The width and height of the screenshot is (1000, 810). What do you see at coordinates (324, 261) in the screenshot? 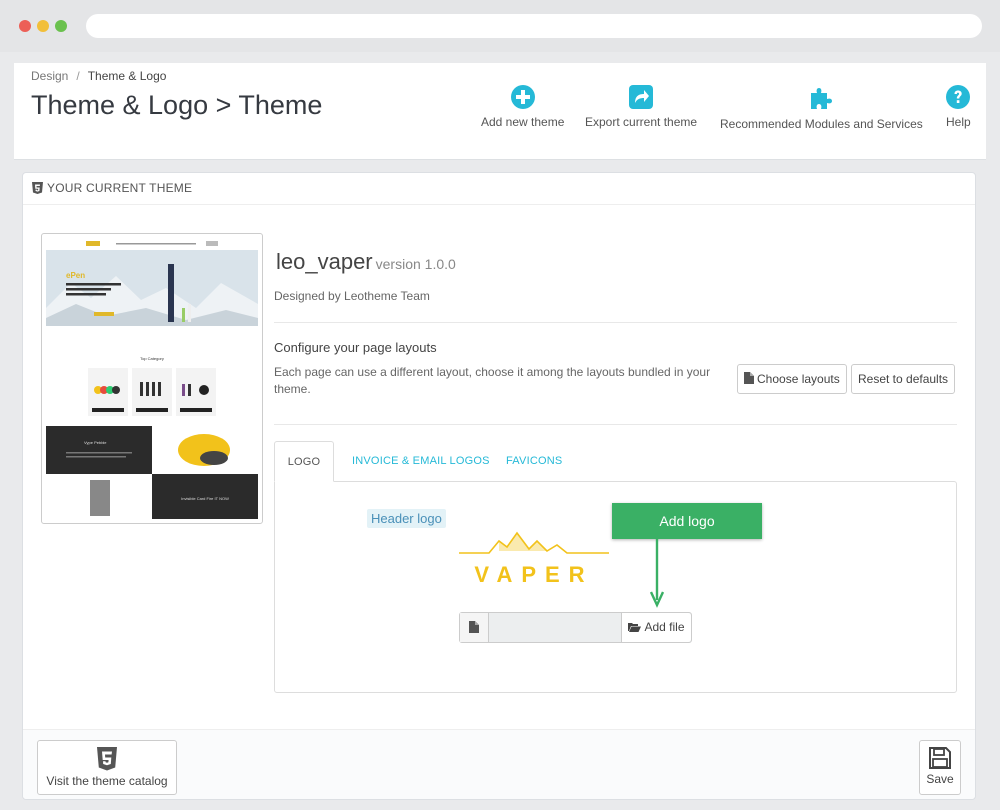
I see `theme-name: leo_vaper` at bounding box center [324, 261].